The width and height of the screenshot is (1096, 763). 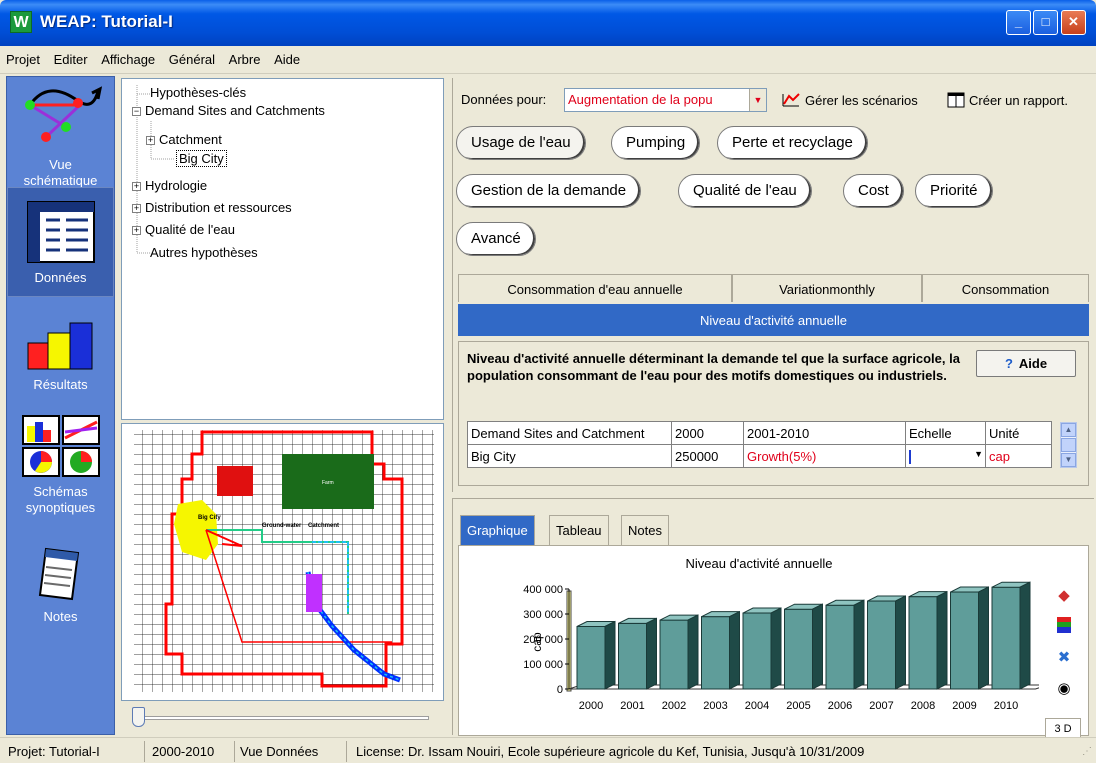 What do you see at coordinates (1007, 100) in the screenshot?
I see `create-report-button: Créer un rapport.` at bounding box center [1007, 100].